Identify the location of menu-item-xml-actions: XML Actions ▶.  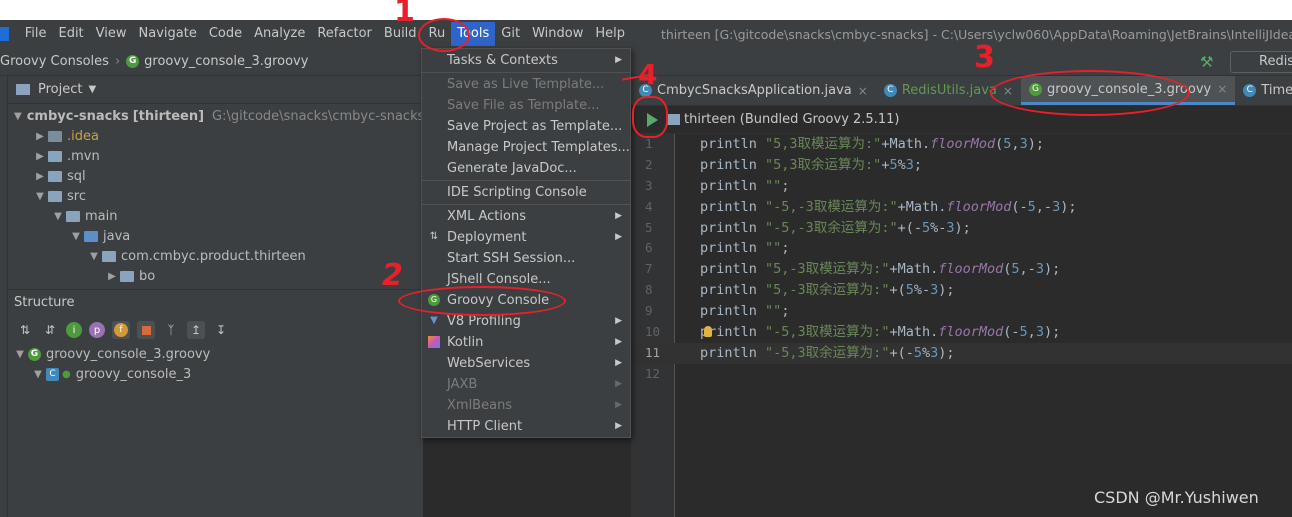
(526, 216).